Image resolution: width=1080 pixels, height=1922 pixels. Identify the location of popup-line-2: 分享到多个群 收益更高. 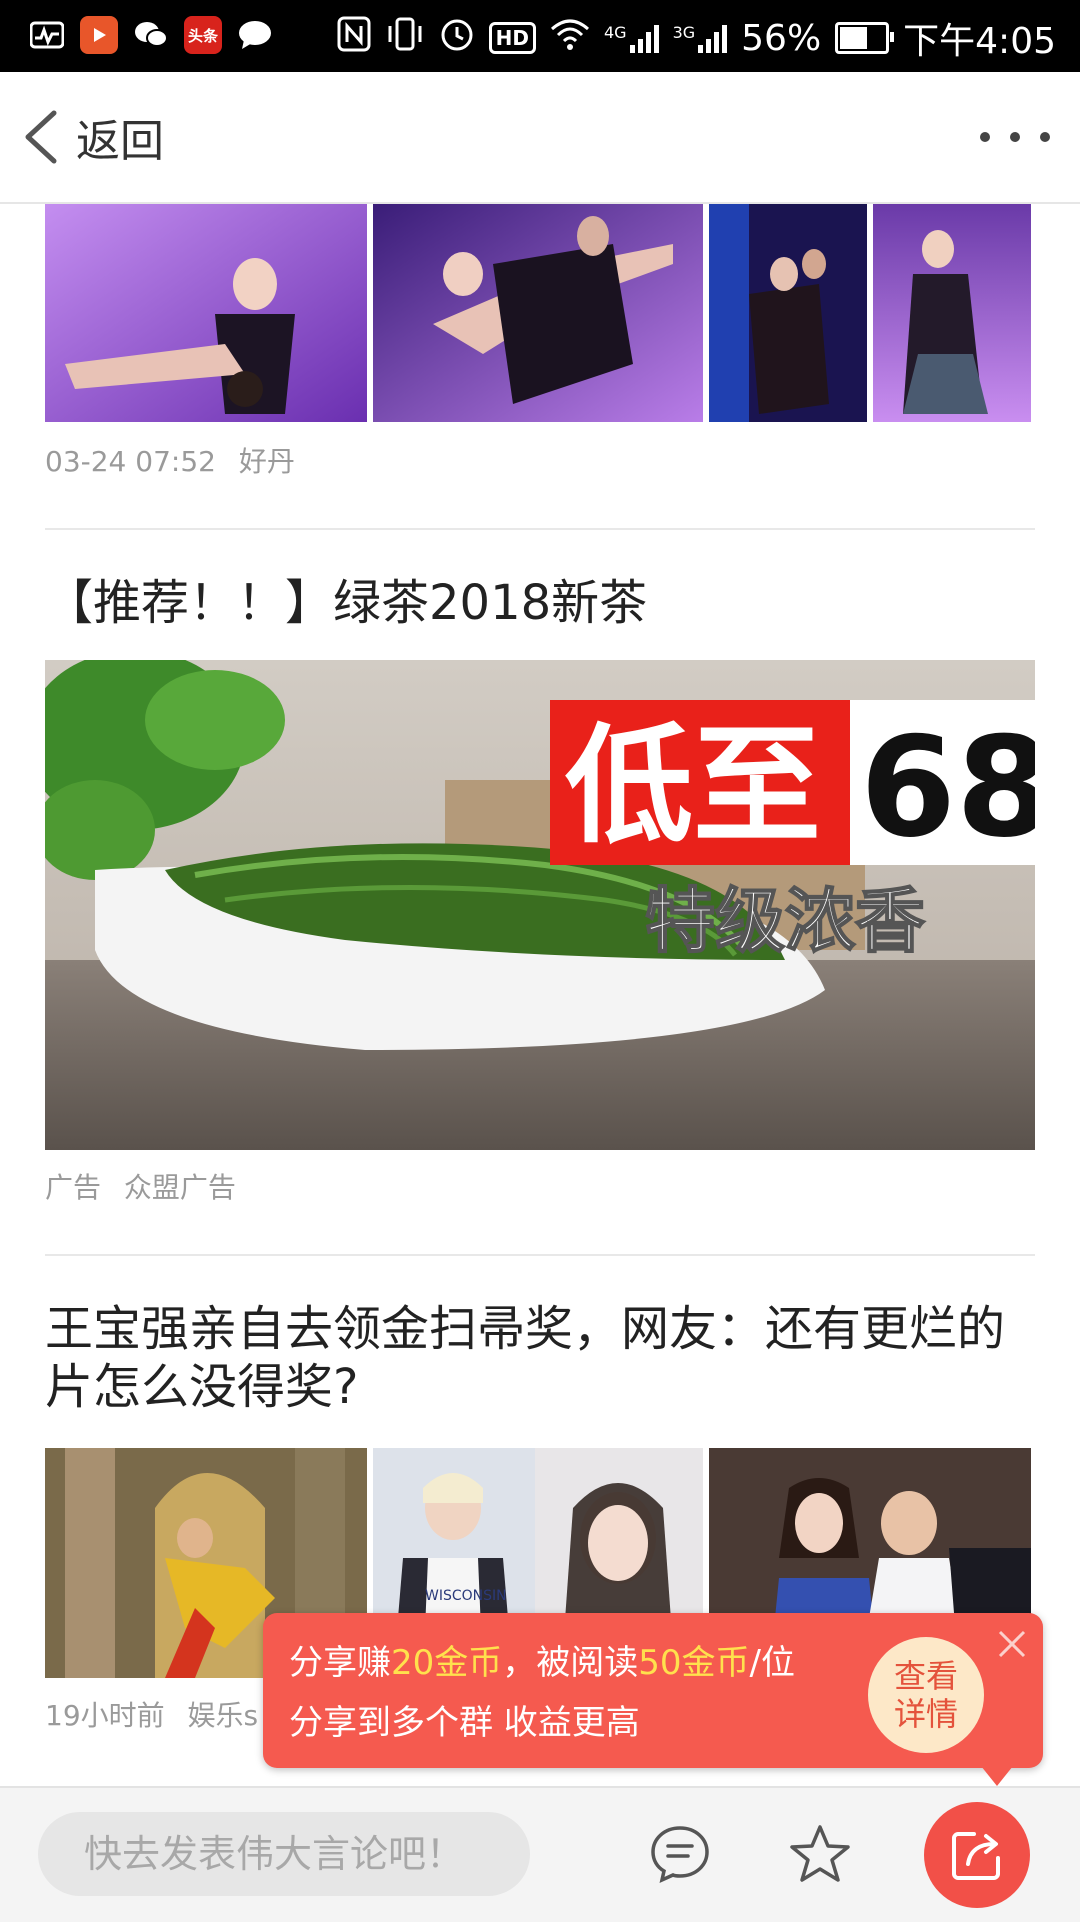
(464, 1723).